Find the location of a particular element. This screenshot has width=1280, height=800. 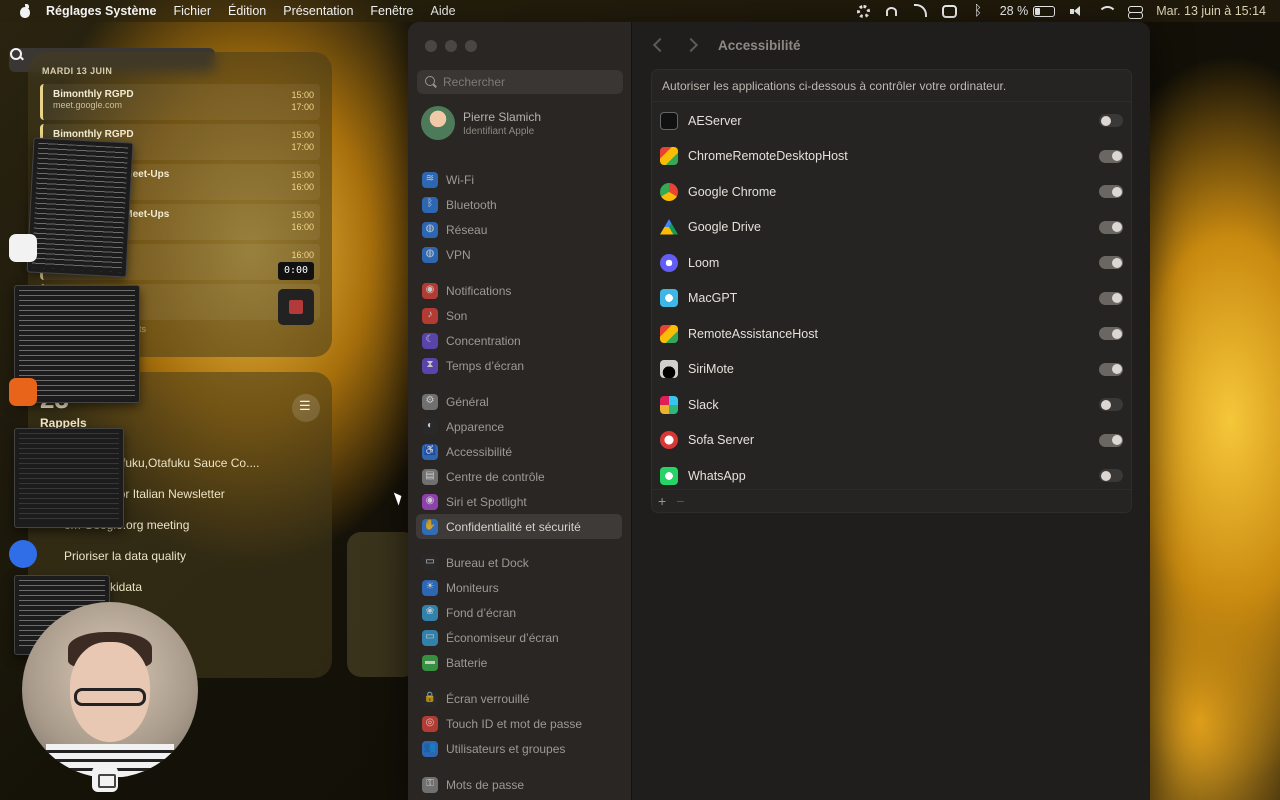

sidebar-item-label: Batterie is located at coordinates (467, 662).